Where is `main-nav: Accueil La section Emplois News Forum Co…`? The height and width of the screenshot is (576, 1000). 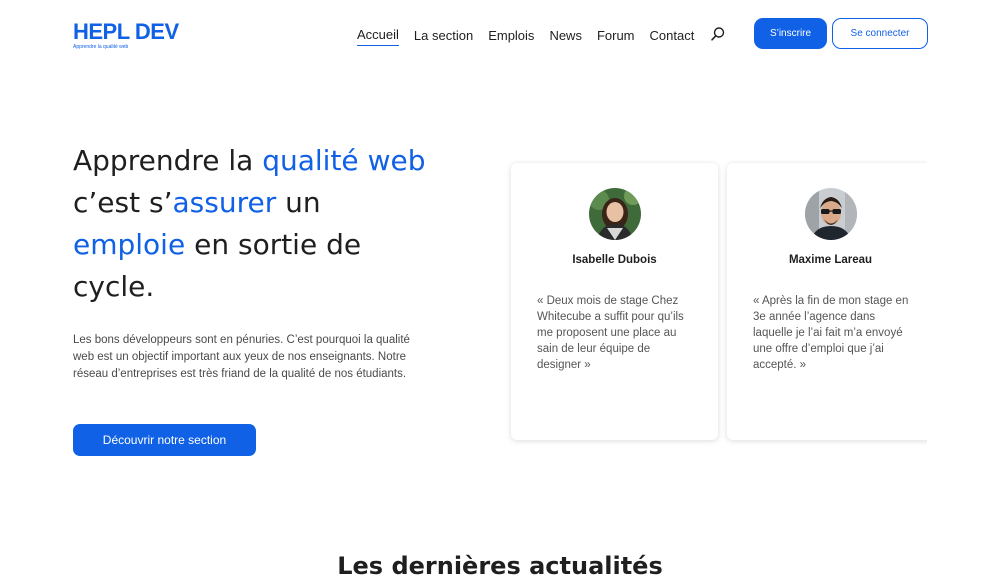
main-nav: Accueil La section Emplois News Forum Co… is located at coordinates (533, 36).